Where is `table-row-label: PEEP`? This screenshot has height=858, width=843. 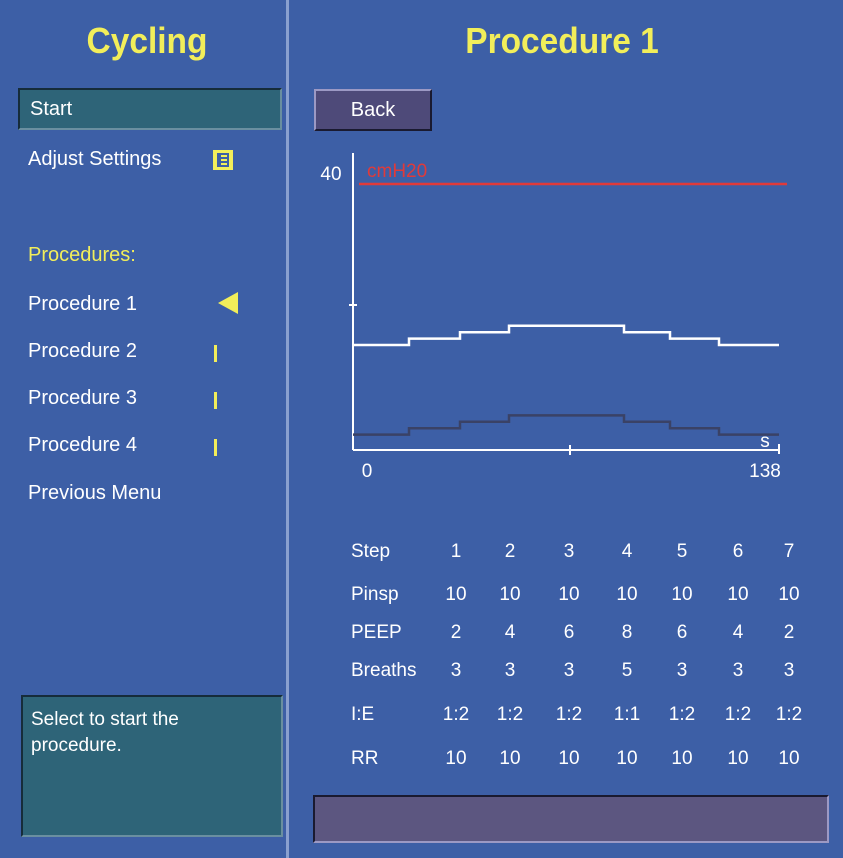 table-row-label: PEEP is located at coordinates (376, 632).